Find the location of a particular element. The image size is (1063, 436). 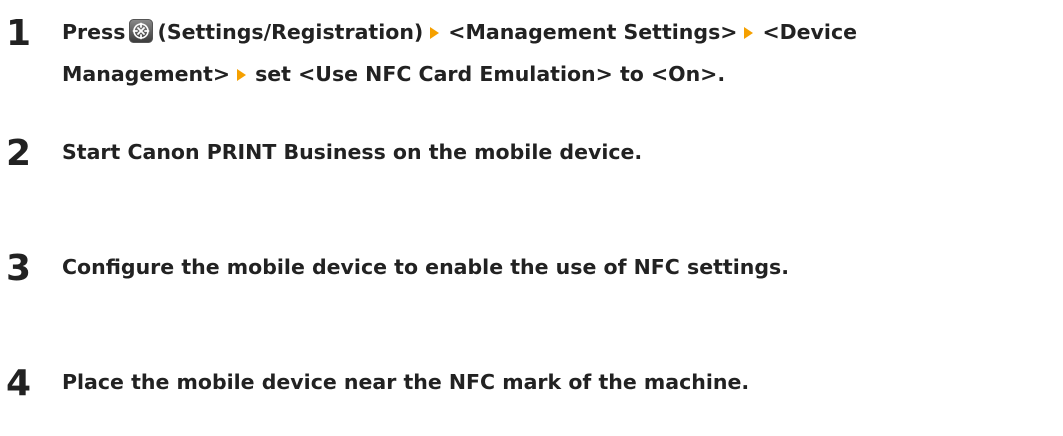

step-number: 3 is located at coordinates (19, 268).